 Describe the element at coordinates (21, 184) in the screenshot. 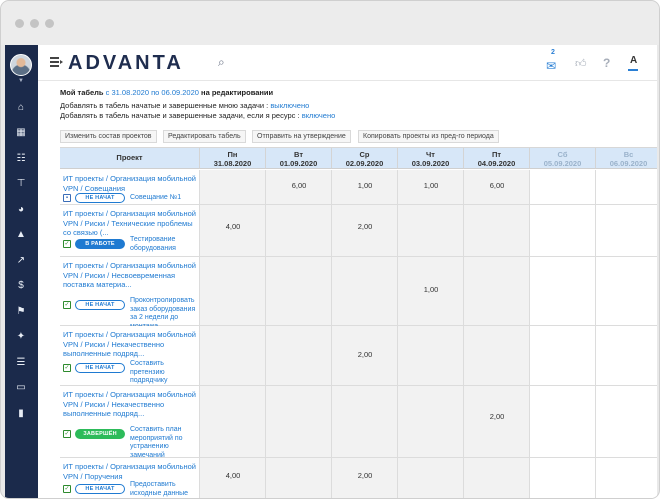

I see `org-chart-icon: ⊤` at that location.